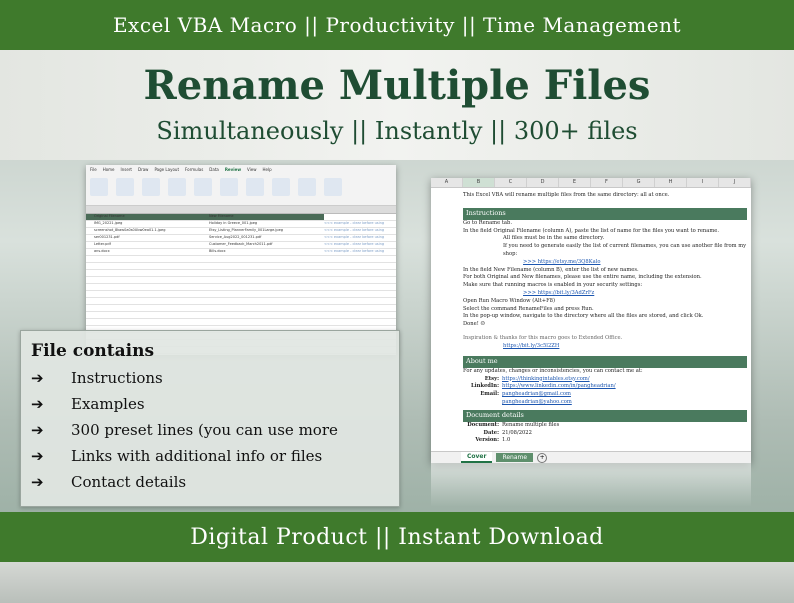 The image size is (794, 603). What do you see at coordinates (235, 237) in the screenshot?
I see `table-cell: Service_Aug2022_001231.pdf` at bounding box center [235, 237].